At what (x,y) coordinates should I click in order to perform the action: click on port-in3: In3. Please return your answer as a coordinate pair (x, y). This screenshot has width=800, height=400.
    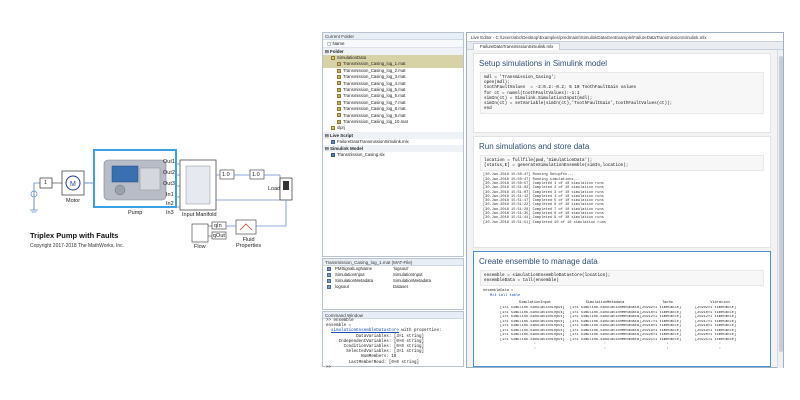
    Looking at the image, I should click on (170, 213).